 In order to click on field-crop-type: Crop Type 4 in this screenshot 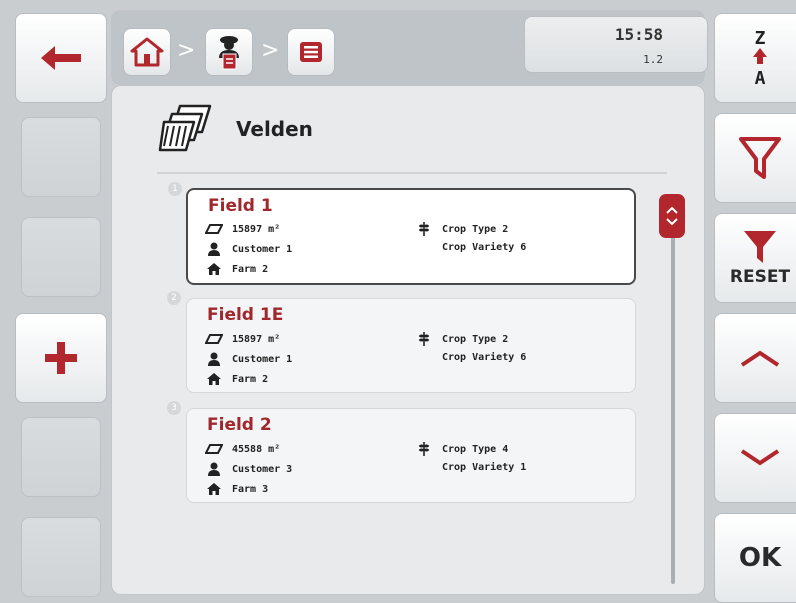, I will do `click(475, 449)`.